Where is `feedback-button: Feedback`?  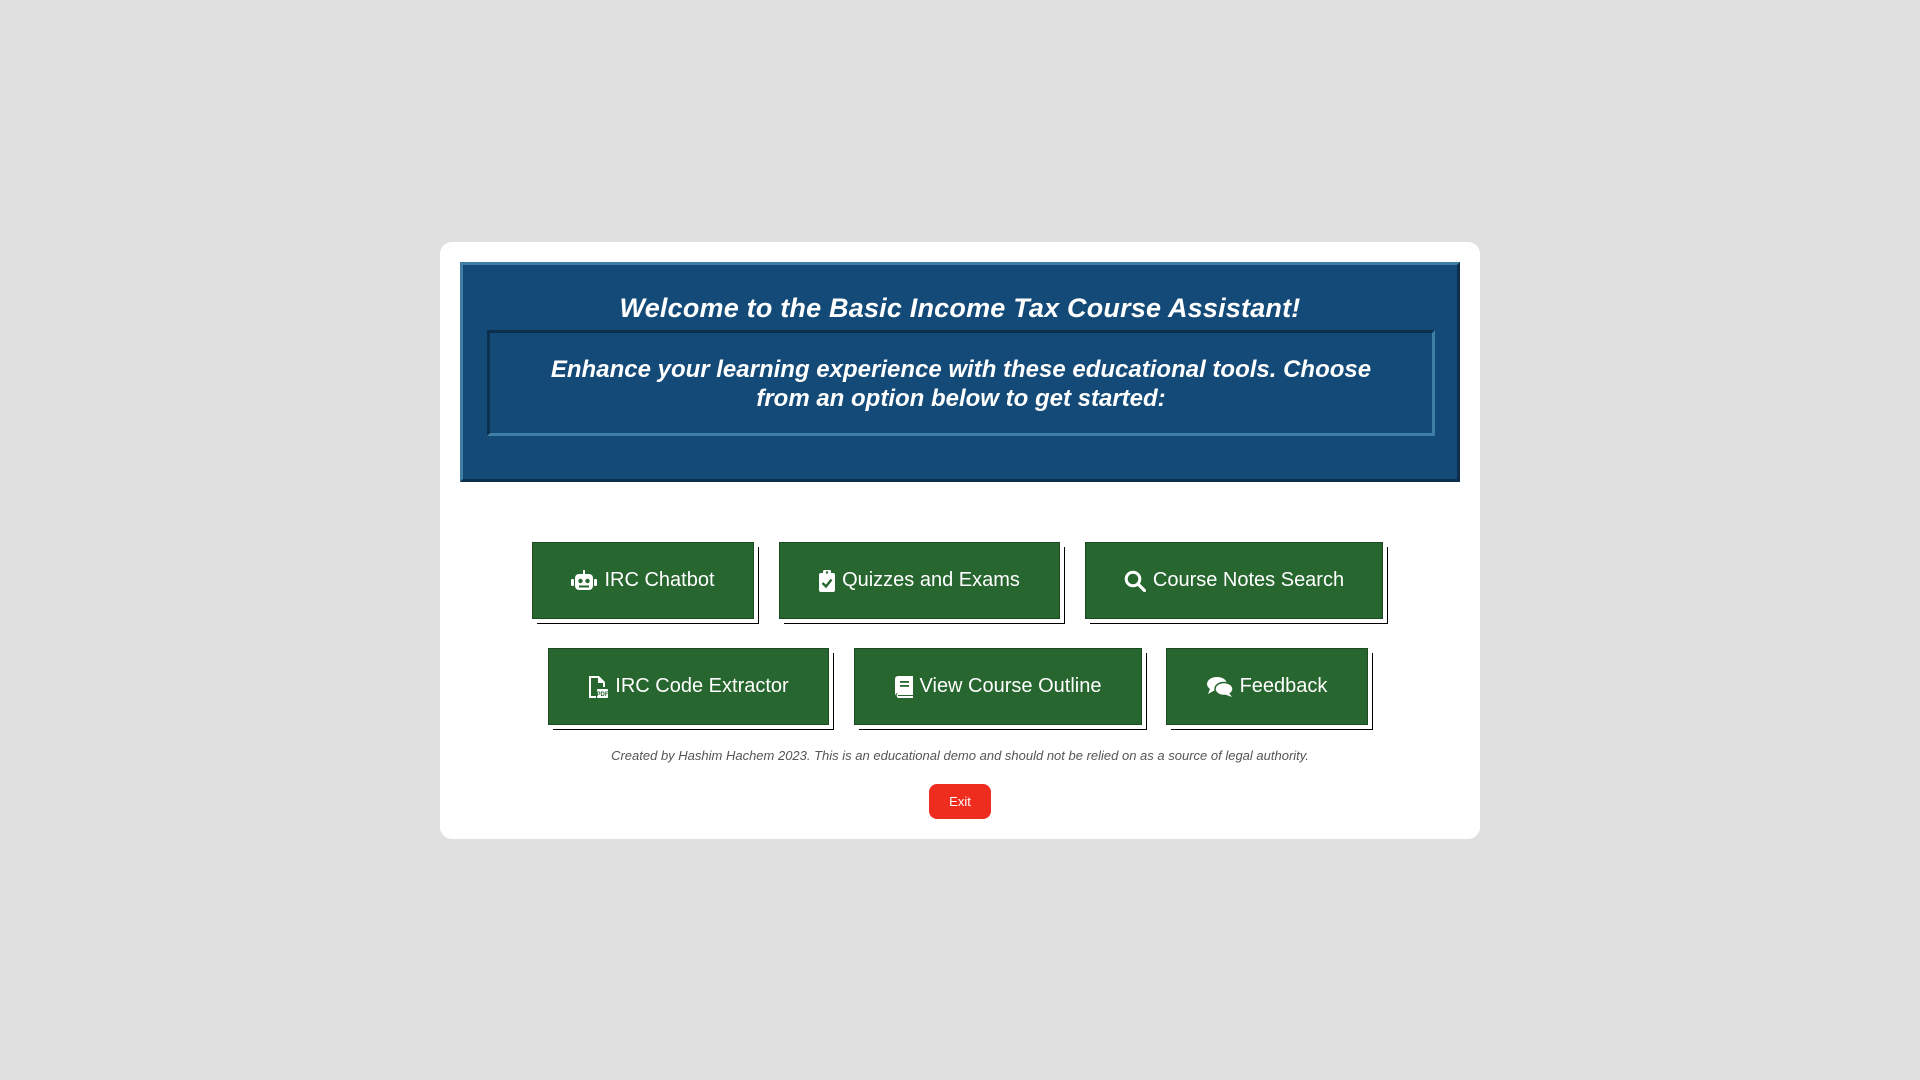 feedback-button: Feedback is located at coordinates (1267, 686).